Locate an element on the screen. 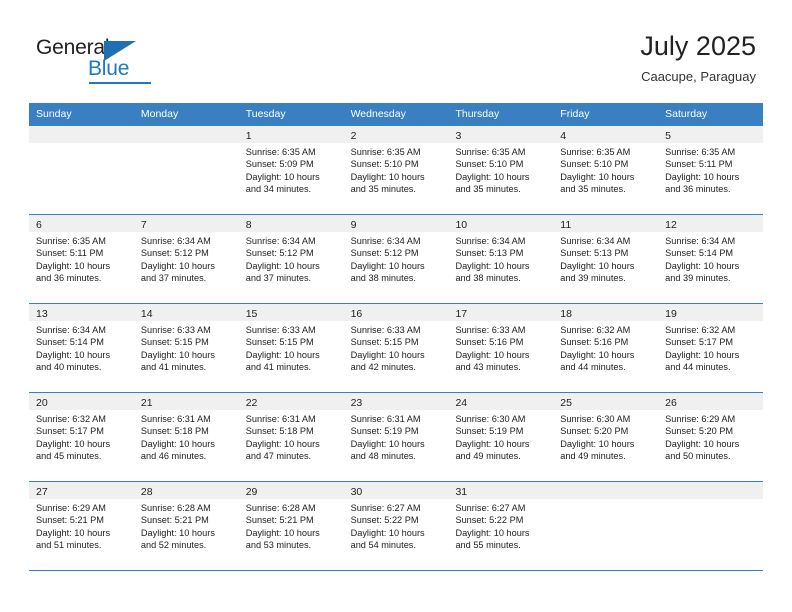  day-number: 10 is located at coordinates (461, 225).